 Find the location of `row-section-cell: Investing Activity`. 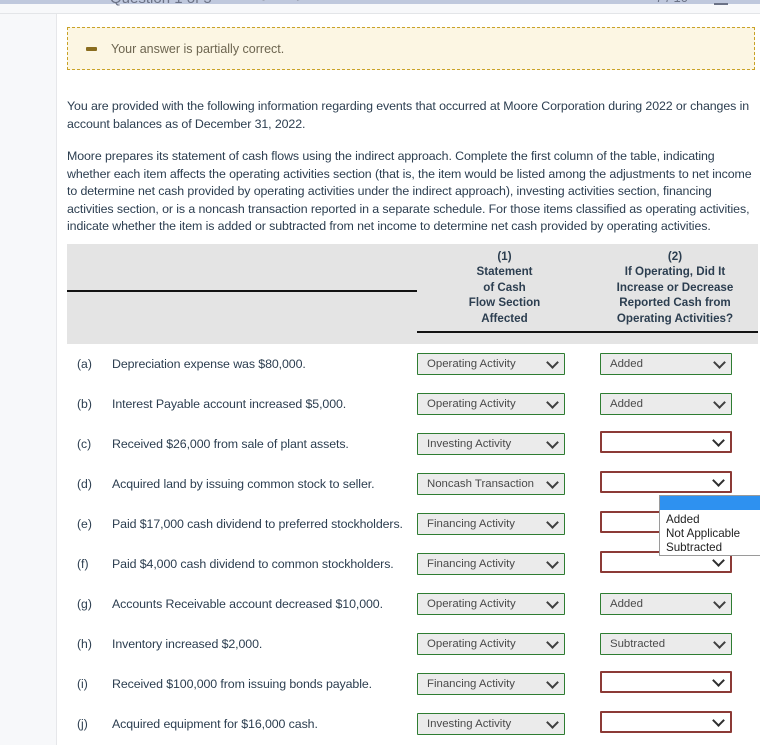

row-section-cell: Investing Activity is located at coordinates (504, 444).